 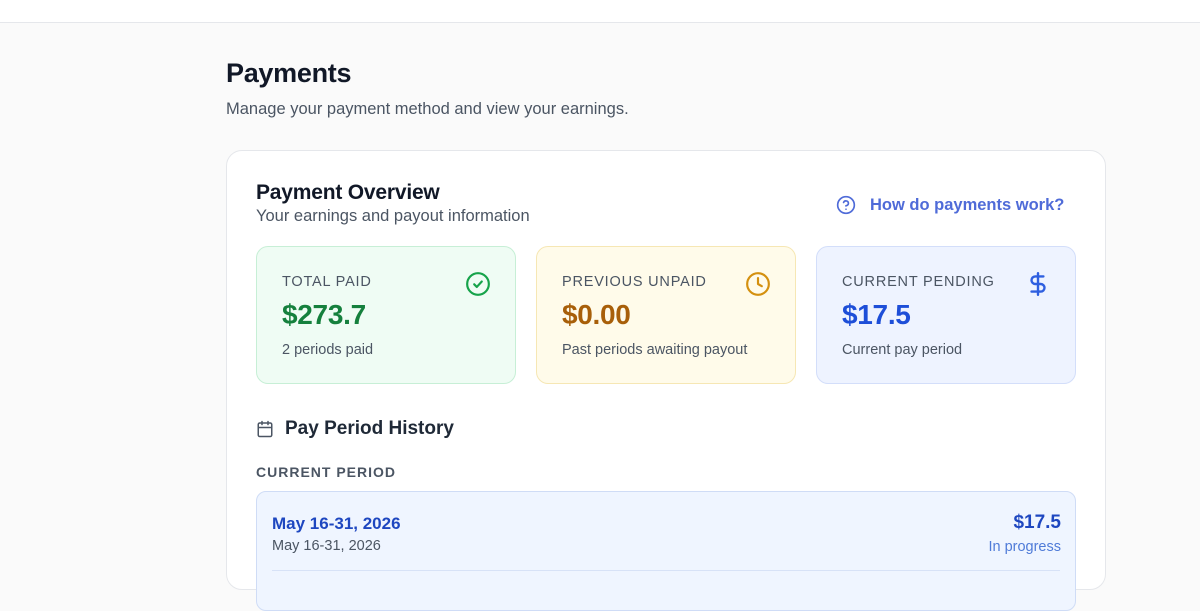 I want to click on previous-unpaid-label: PREVIOUS UNPAID, so click(x=634, y=282).